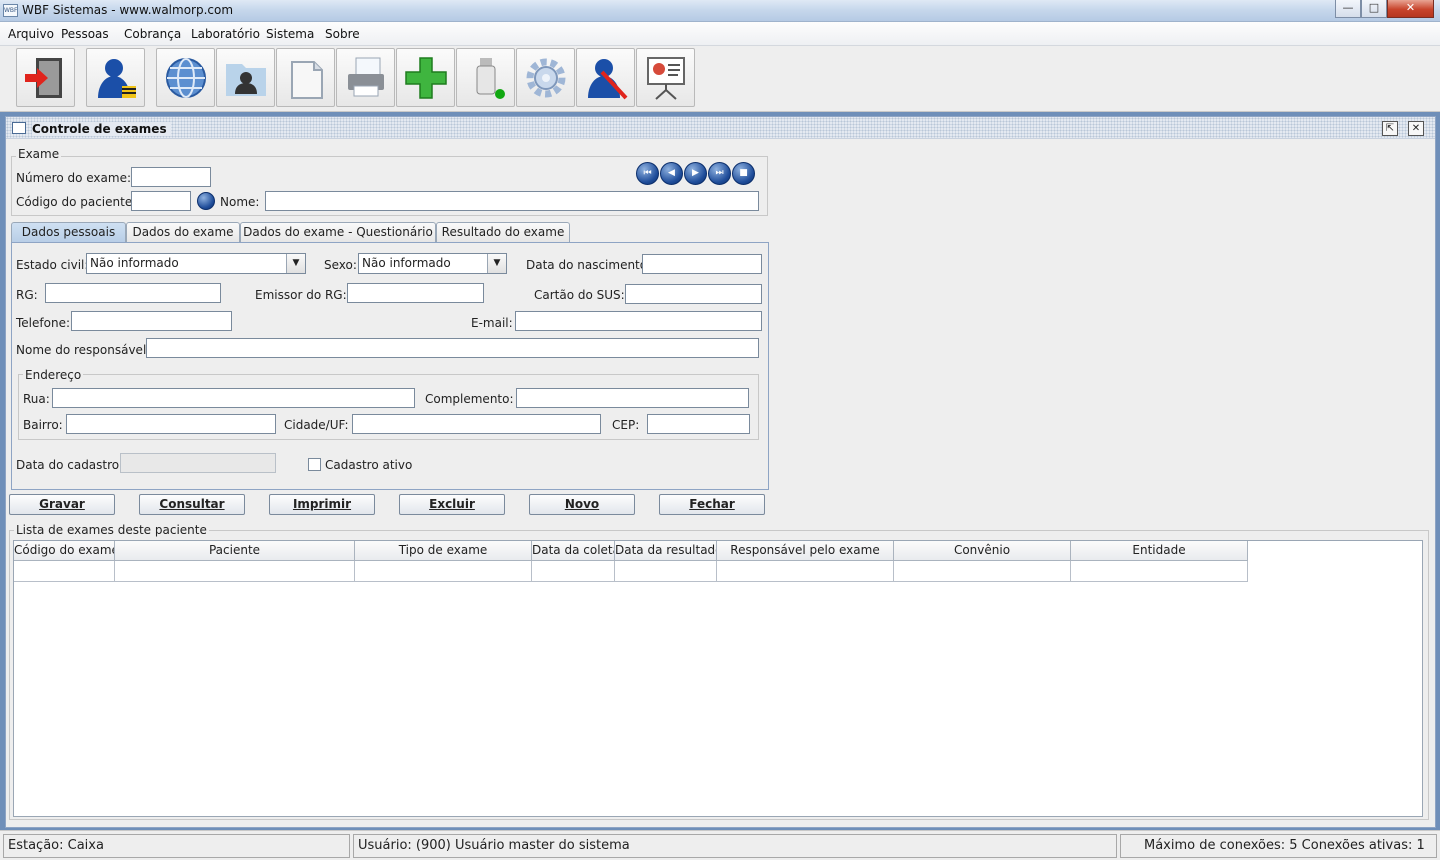  Describe the element at coordinates (443, 551) in the screenshot. I see `col-tipo-exame: Tipo de exame` at that location.